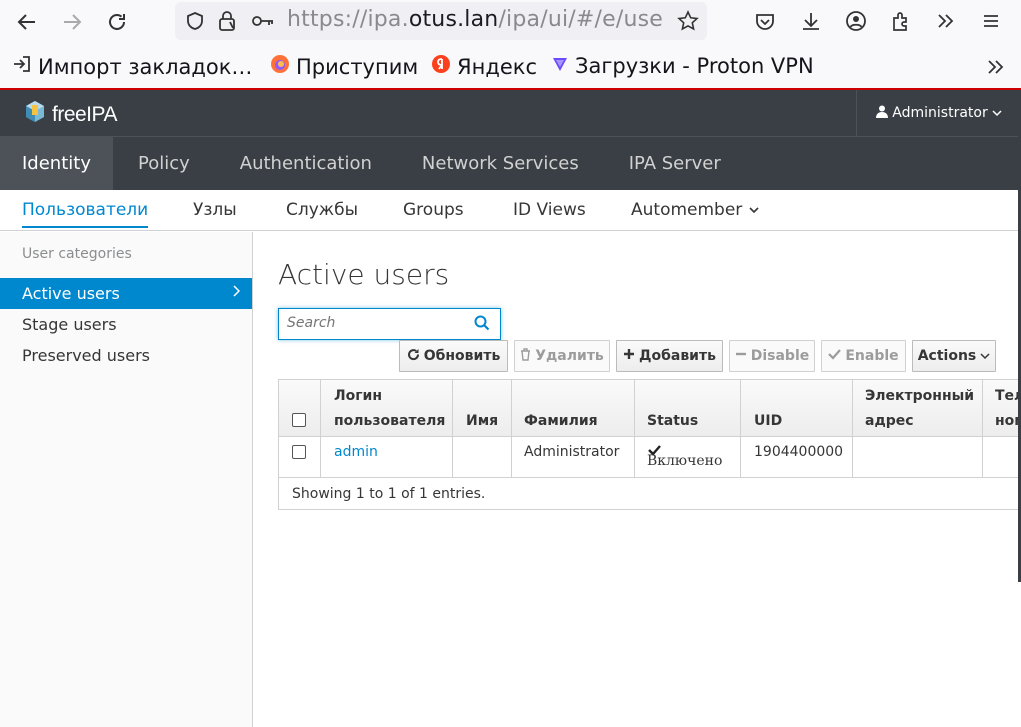 The width and height of the screenshot is (1021, 727). What do you see at coordinates (306, 163) in the screenshot?
I see `nav-authentication: Authentication` at bounding box center [306, 163].